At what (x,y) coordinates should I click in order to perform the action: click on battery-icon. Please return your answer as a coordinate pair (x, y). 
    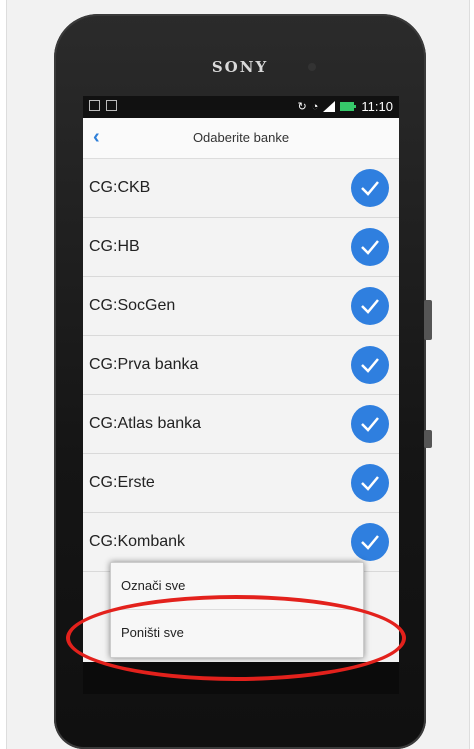
    Looking at the image, I should click on (348, 106).